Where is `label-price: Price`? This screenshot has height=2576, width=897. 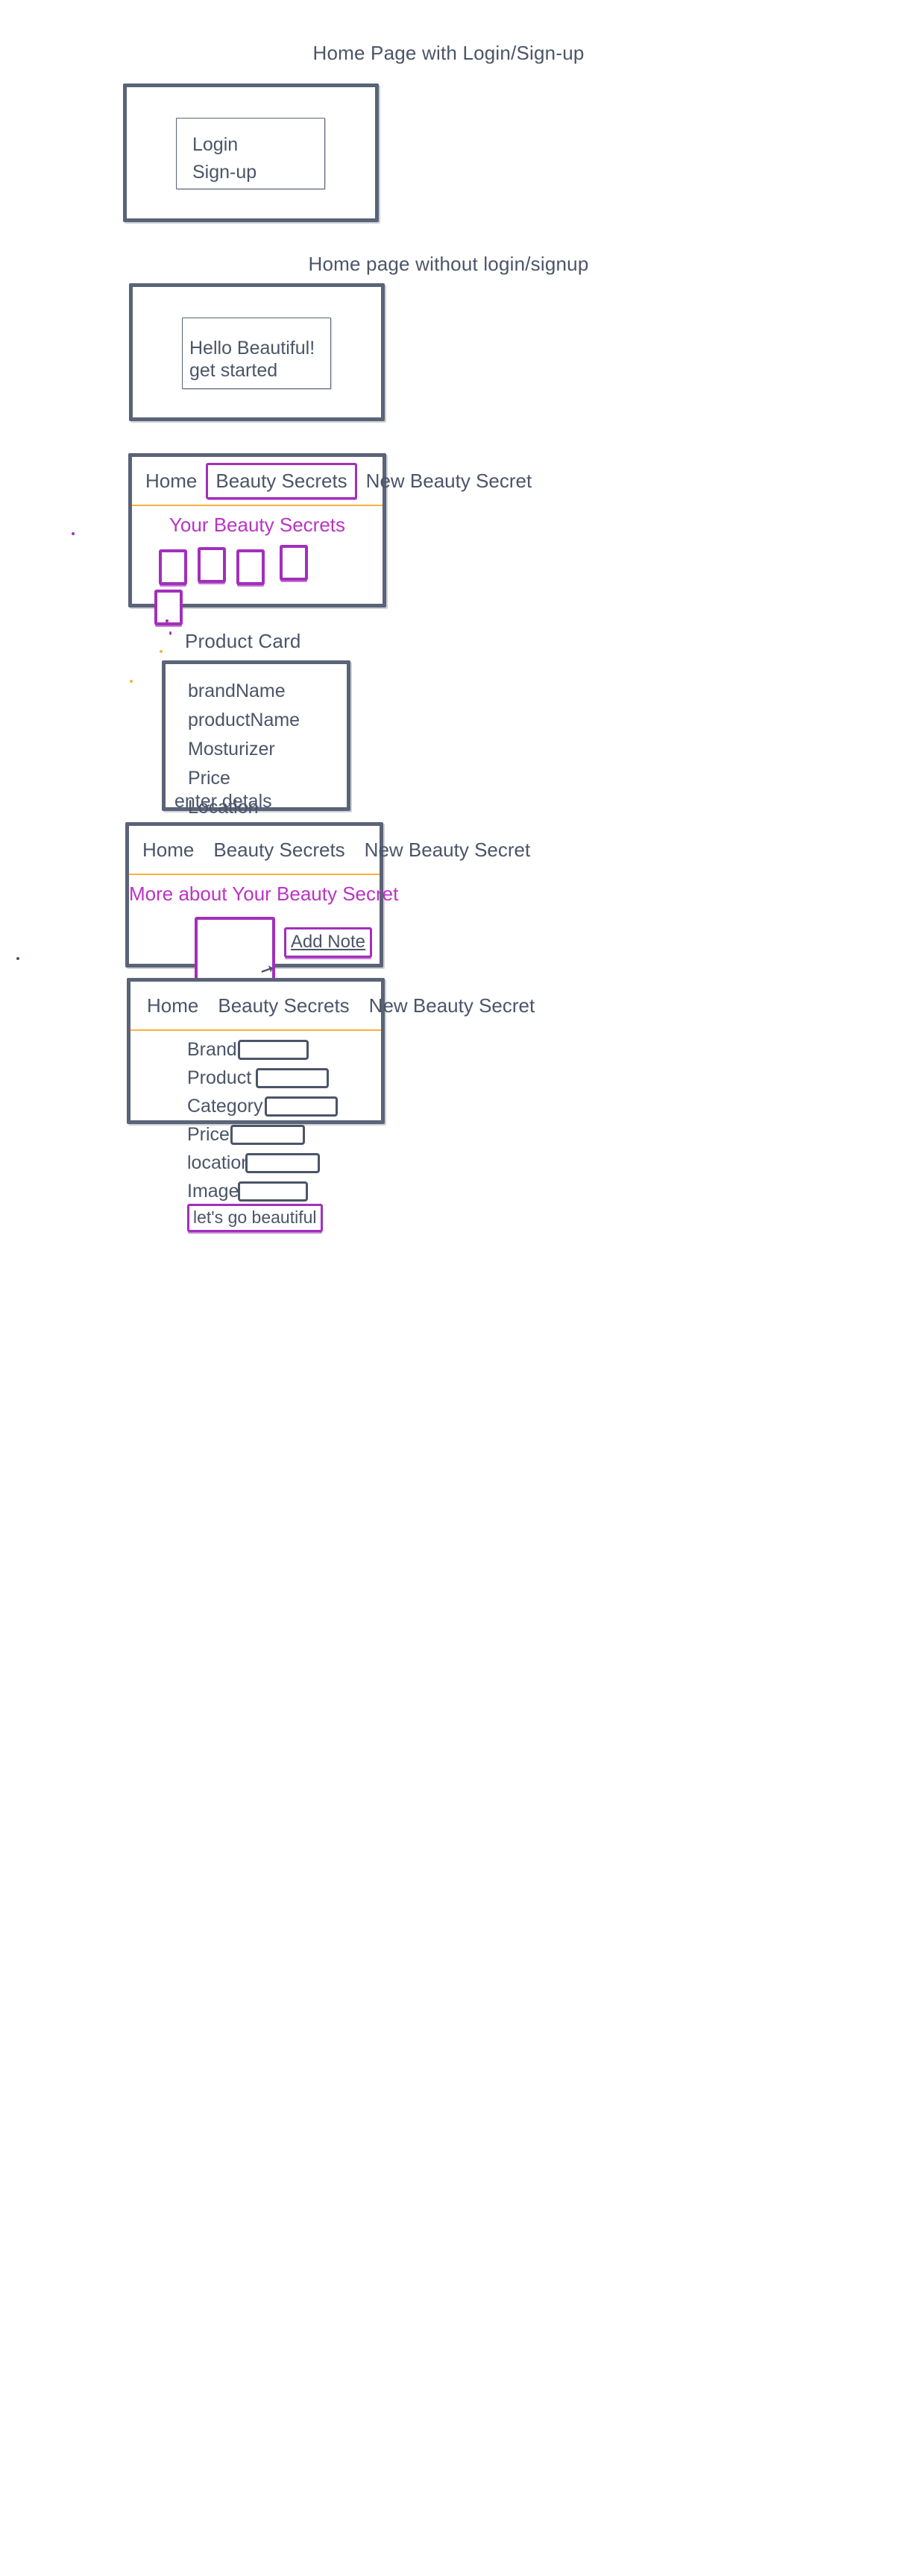 label-price: Price is located at coordinates (208, 1134).